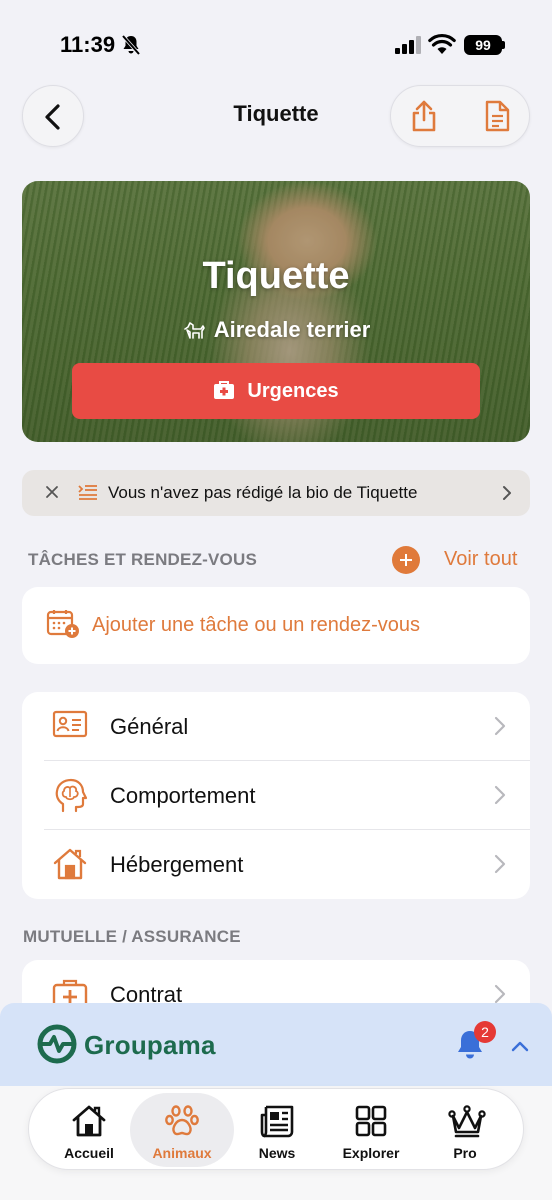 The image size is (552, 1200). I want to click on tab-animals: Animaux, so click(182, 1130).